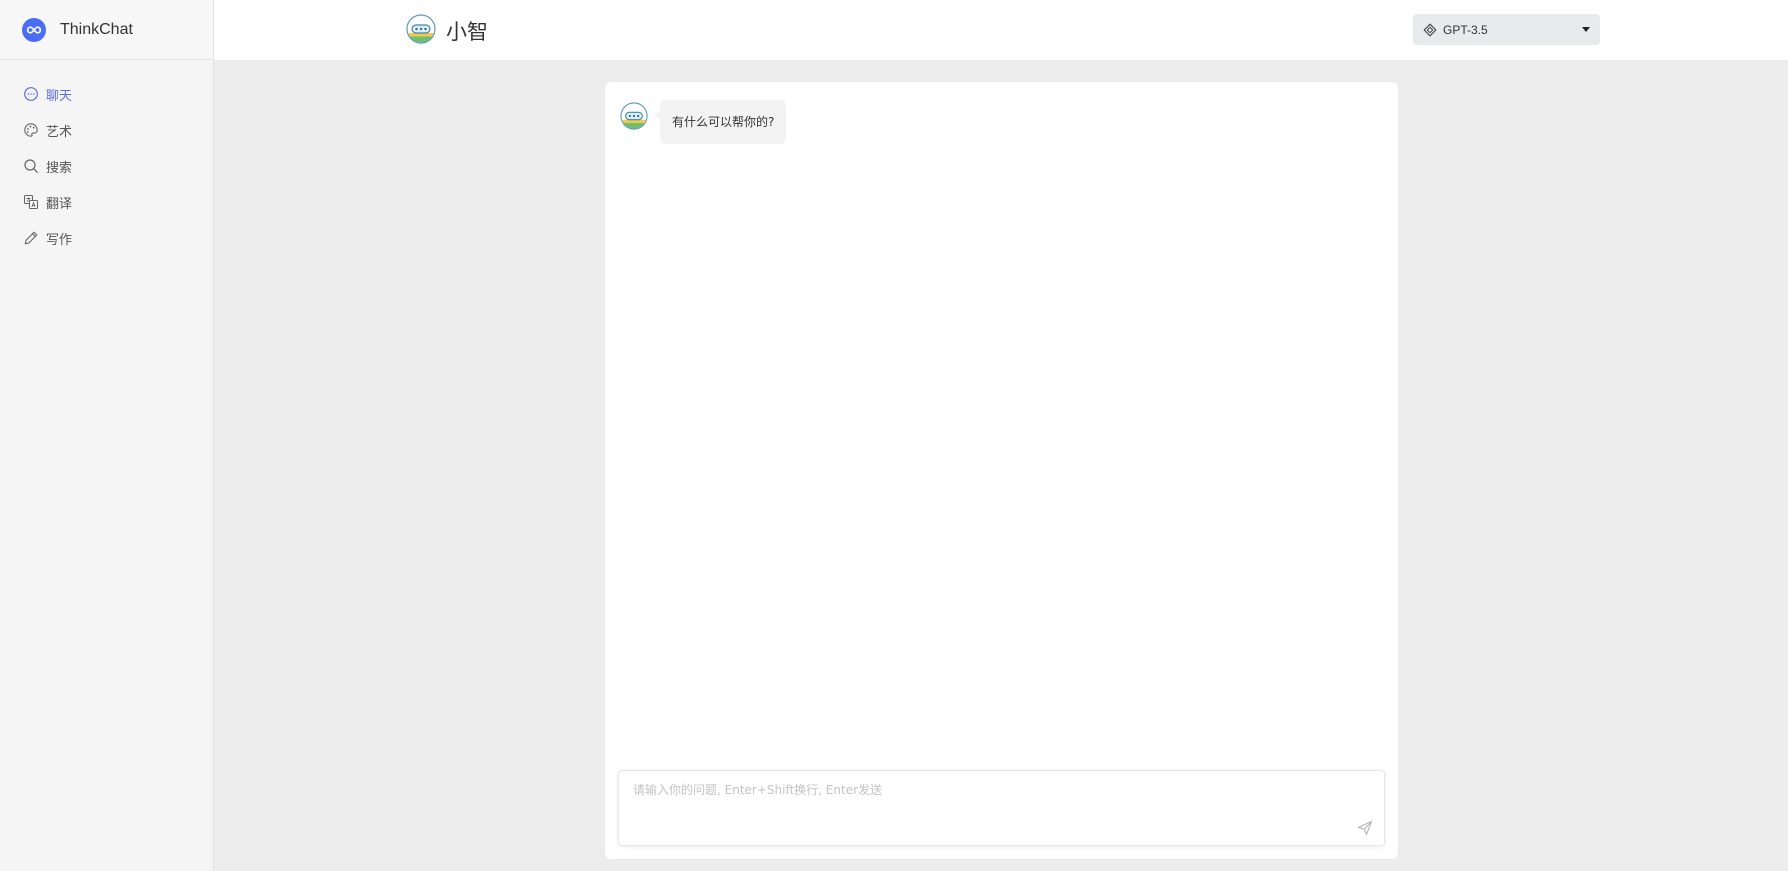  I want to click on send-button, so click(1365, 828).